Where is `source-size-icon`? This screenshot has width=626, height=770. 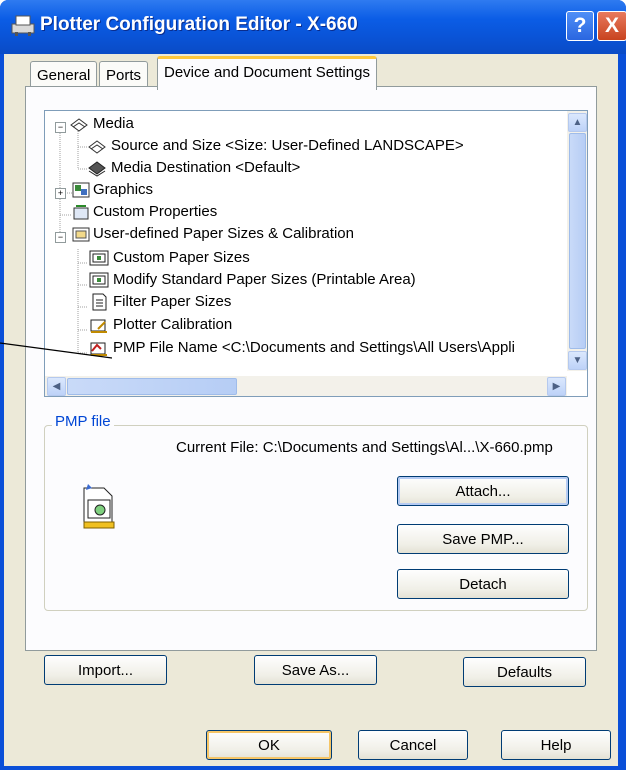
source-size-icon is located at coordinates (97, 147).